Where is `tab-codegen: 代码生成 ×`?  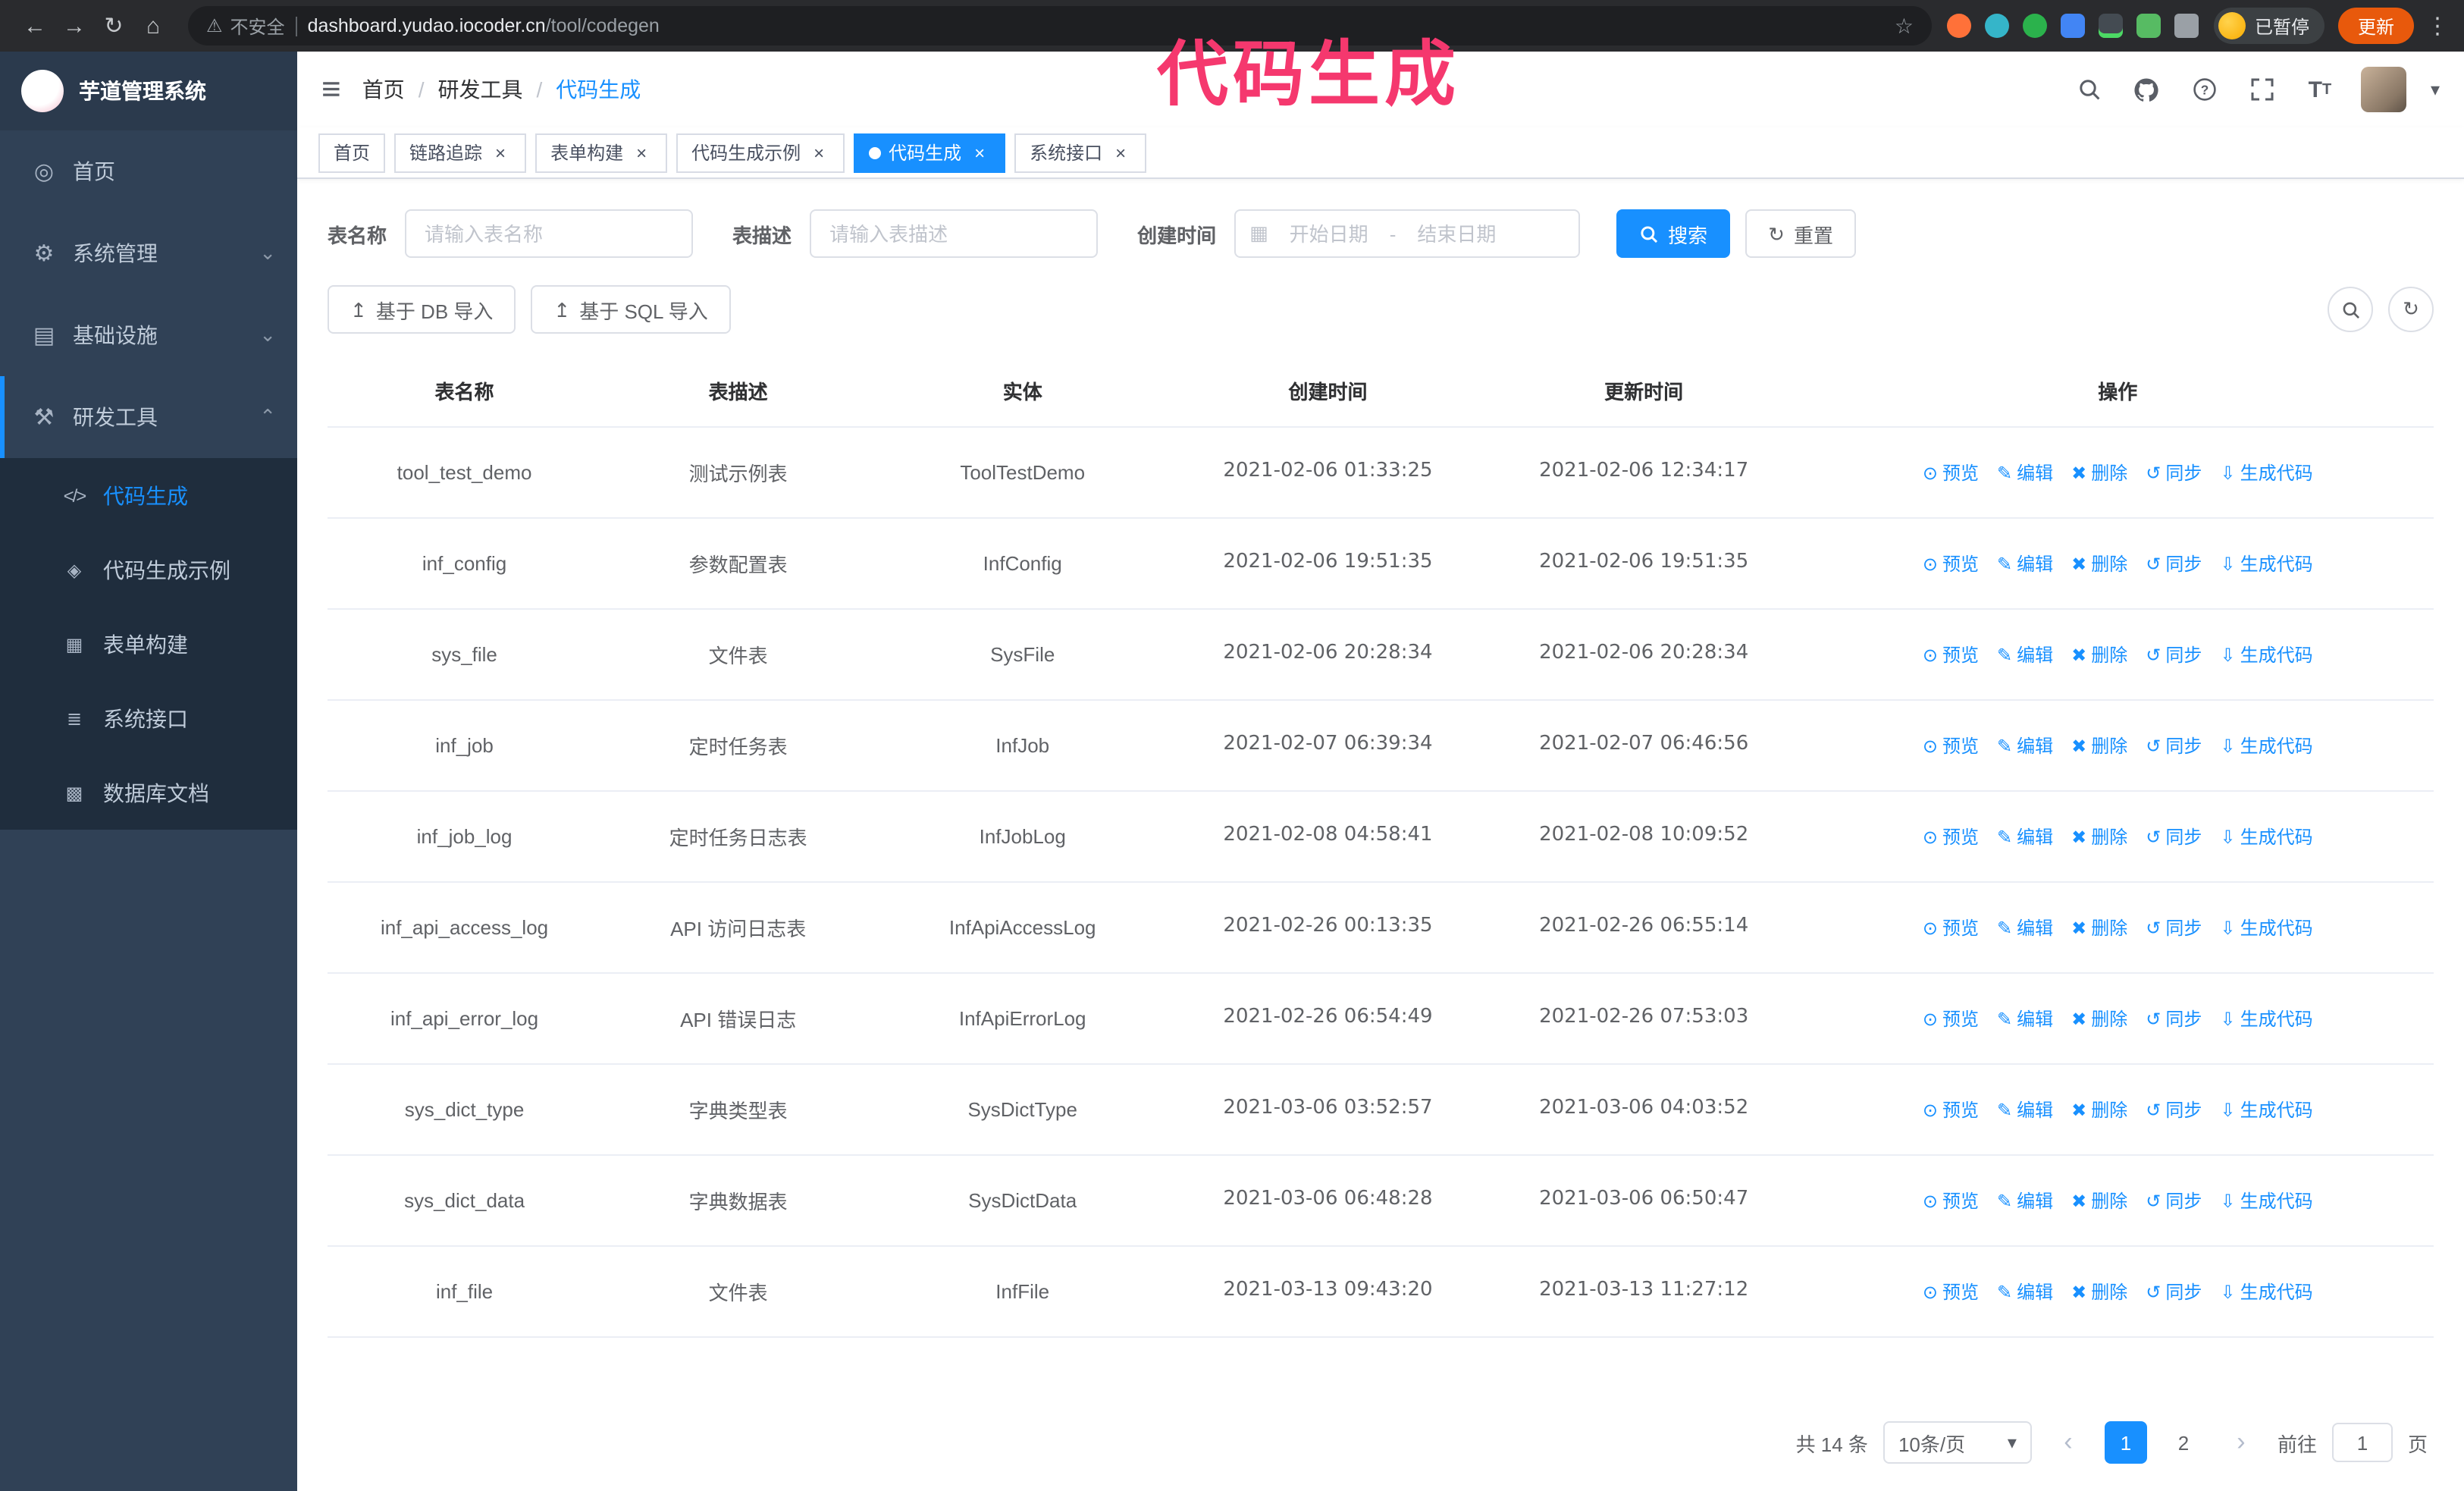 tab-codegen: 代码生成 × is located at coordinates (930, 152).